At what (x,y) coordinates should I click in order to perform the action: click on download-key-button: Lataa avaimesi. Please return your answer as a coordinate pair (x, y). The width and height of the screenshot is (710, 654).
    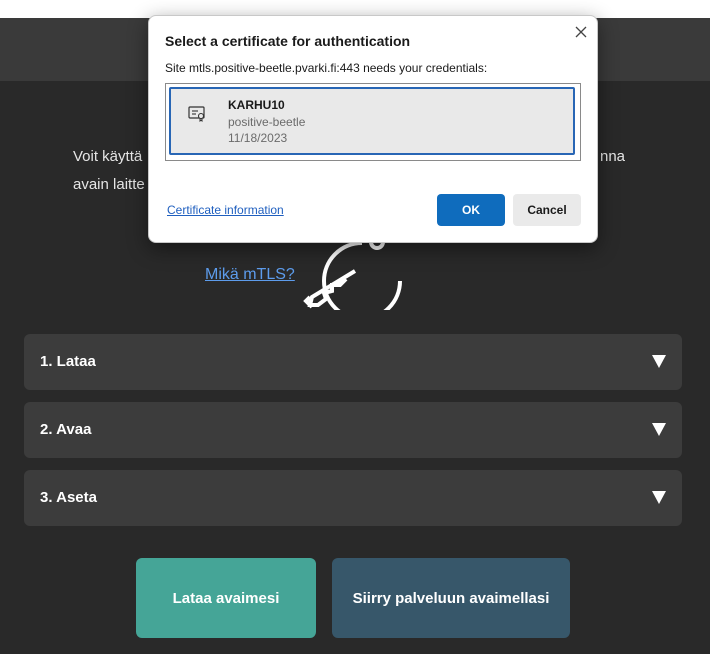
    Looking at the image, I should click on (226, 598).